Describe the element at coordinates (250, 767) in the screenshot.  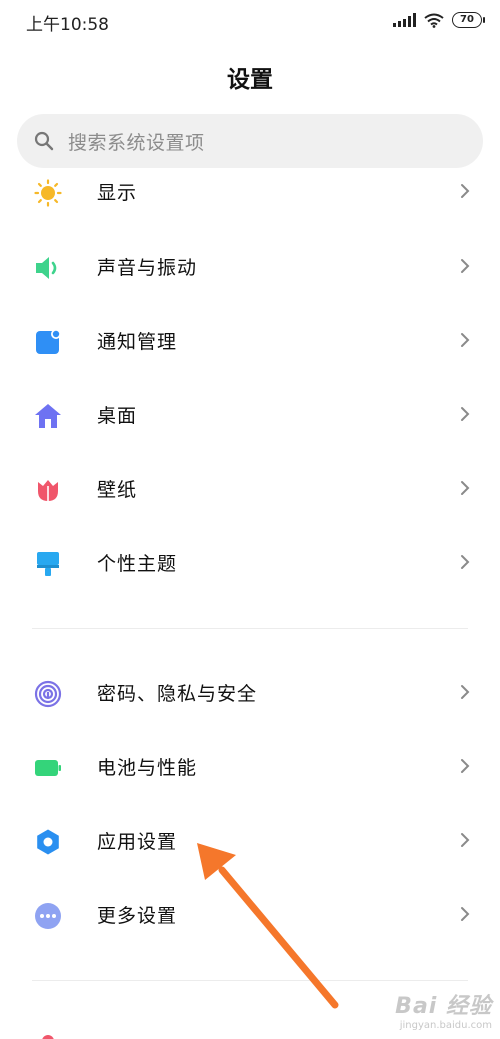
I see `setting-battery-performance: 电池与性能` at that location.